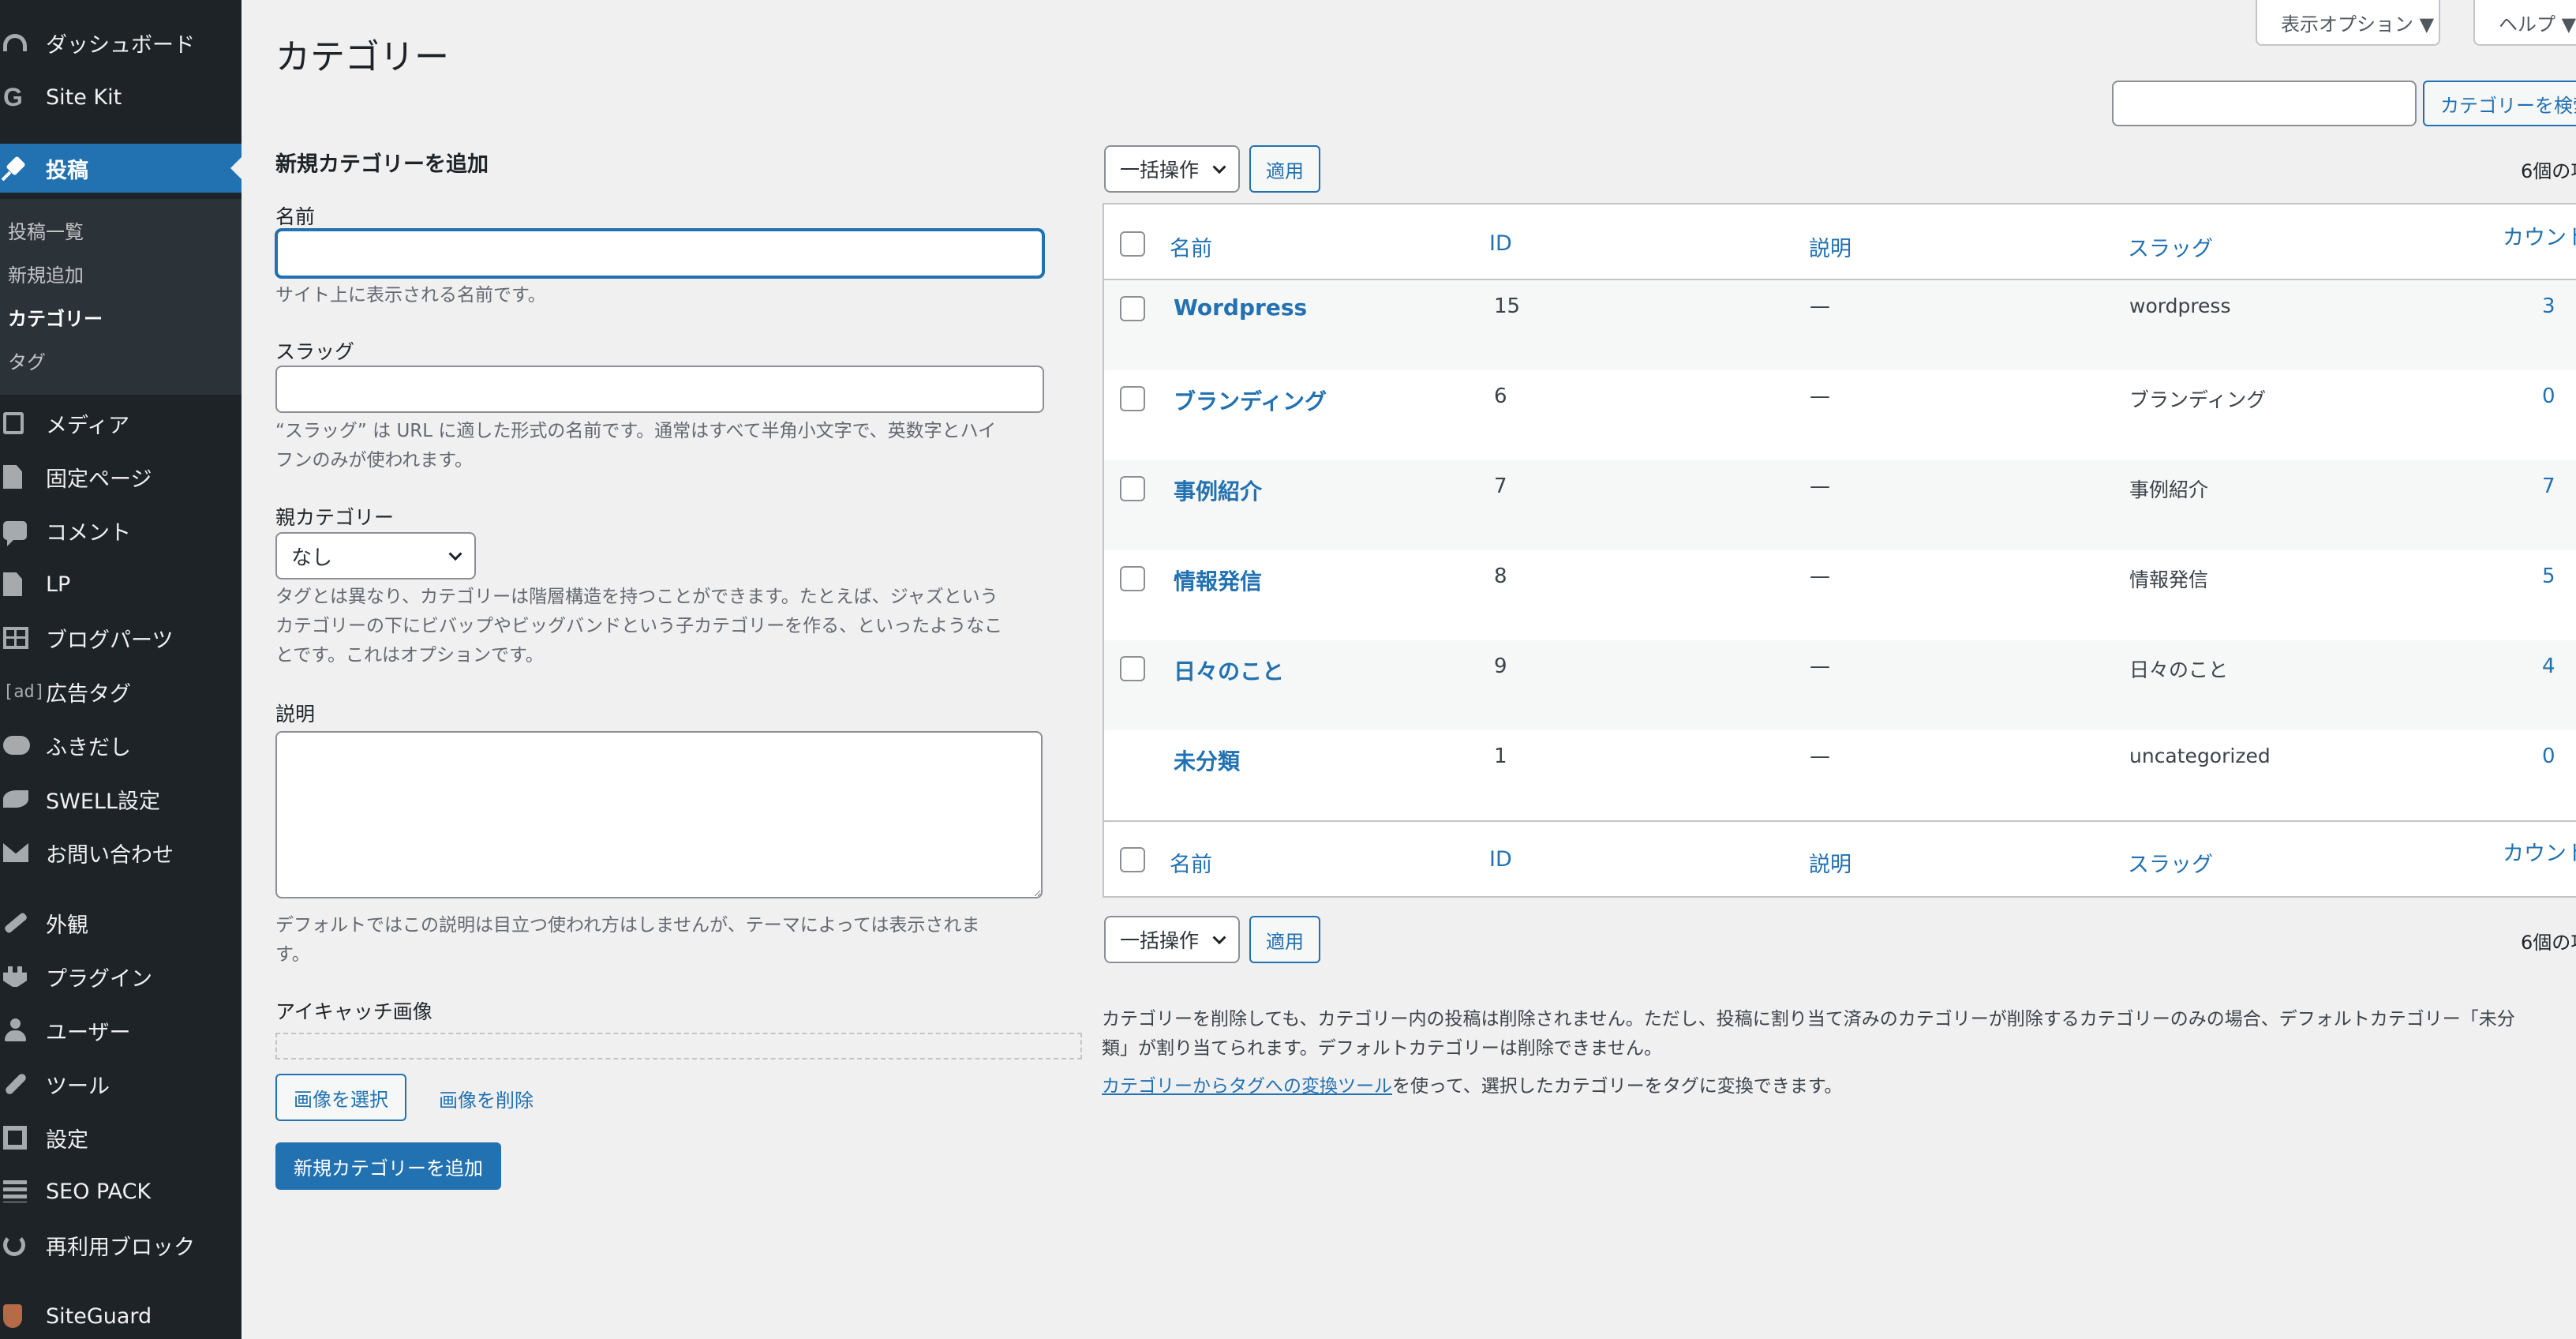 The image size is (2576, 1339). Describe the element at coordinates (1500, 756) in the screenshot. I see `category-id: 1` at that location.